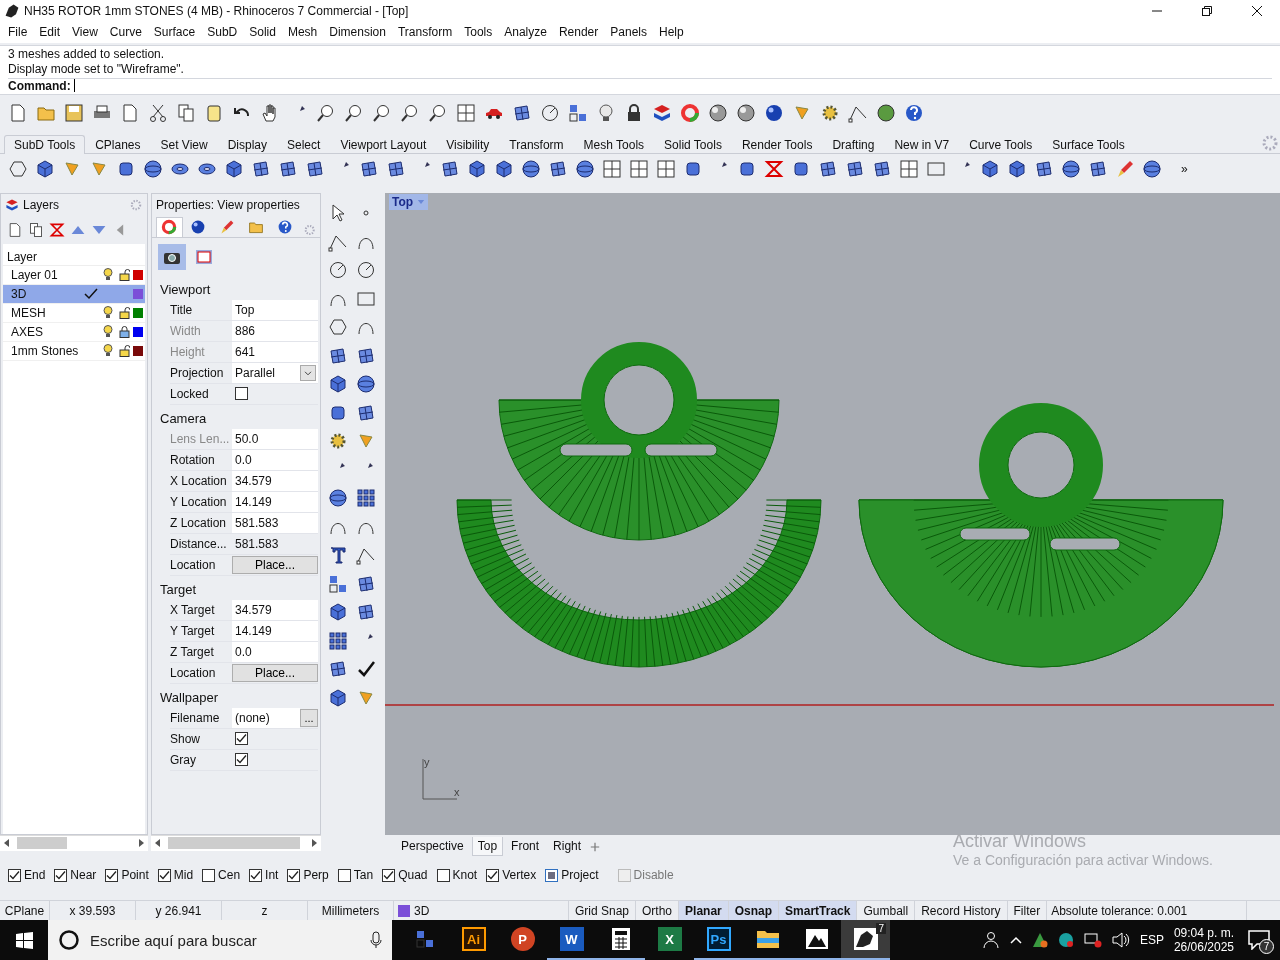 This screenshot has height=960, width=1280. What do you see at coordinates (275, 309) in the screenshot?
I see `property-field: Top` at bounding box center [275, 309].